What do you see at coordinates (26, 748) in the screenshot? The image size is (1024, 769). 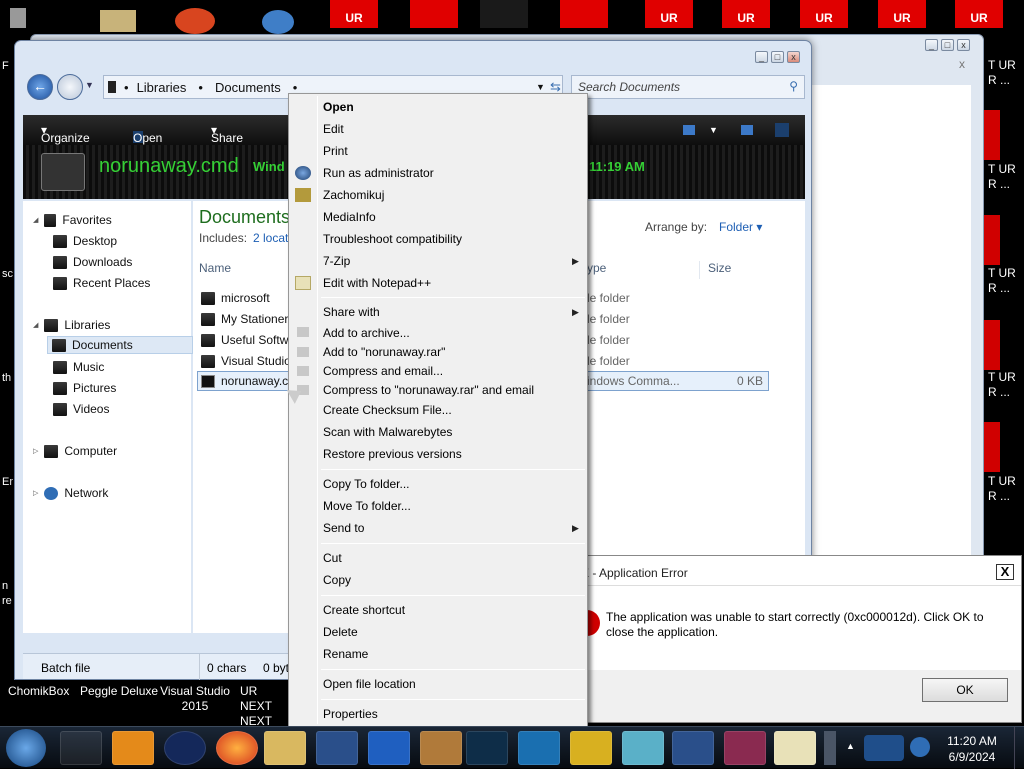 I see `start-button` at bounding box center [26, 748].